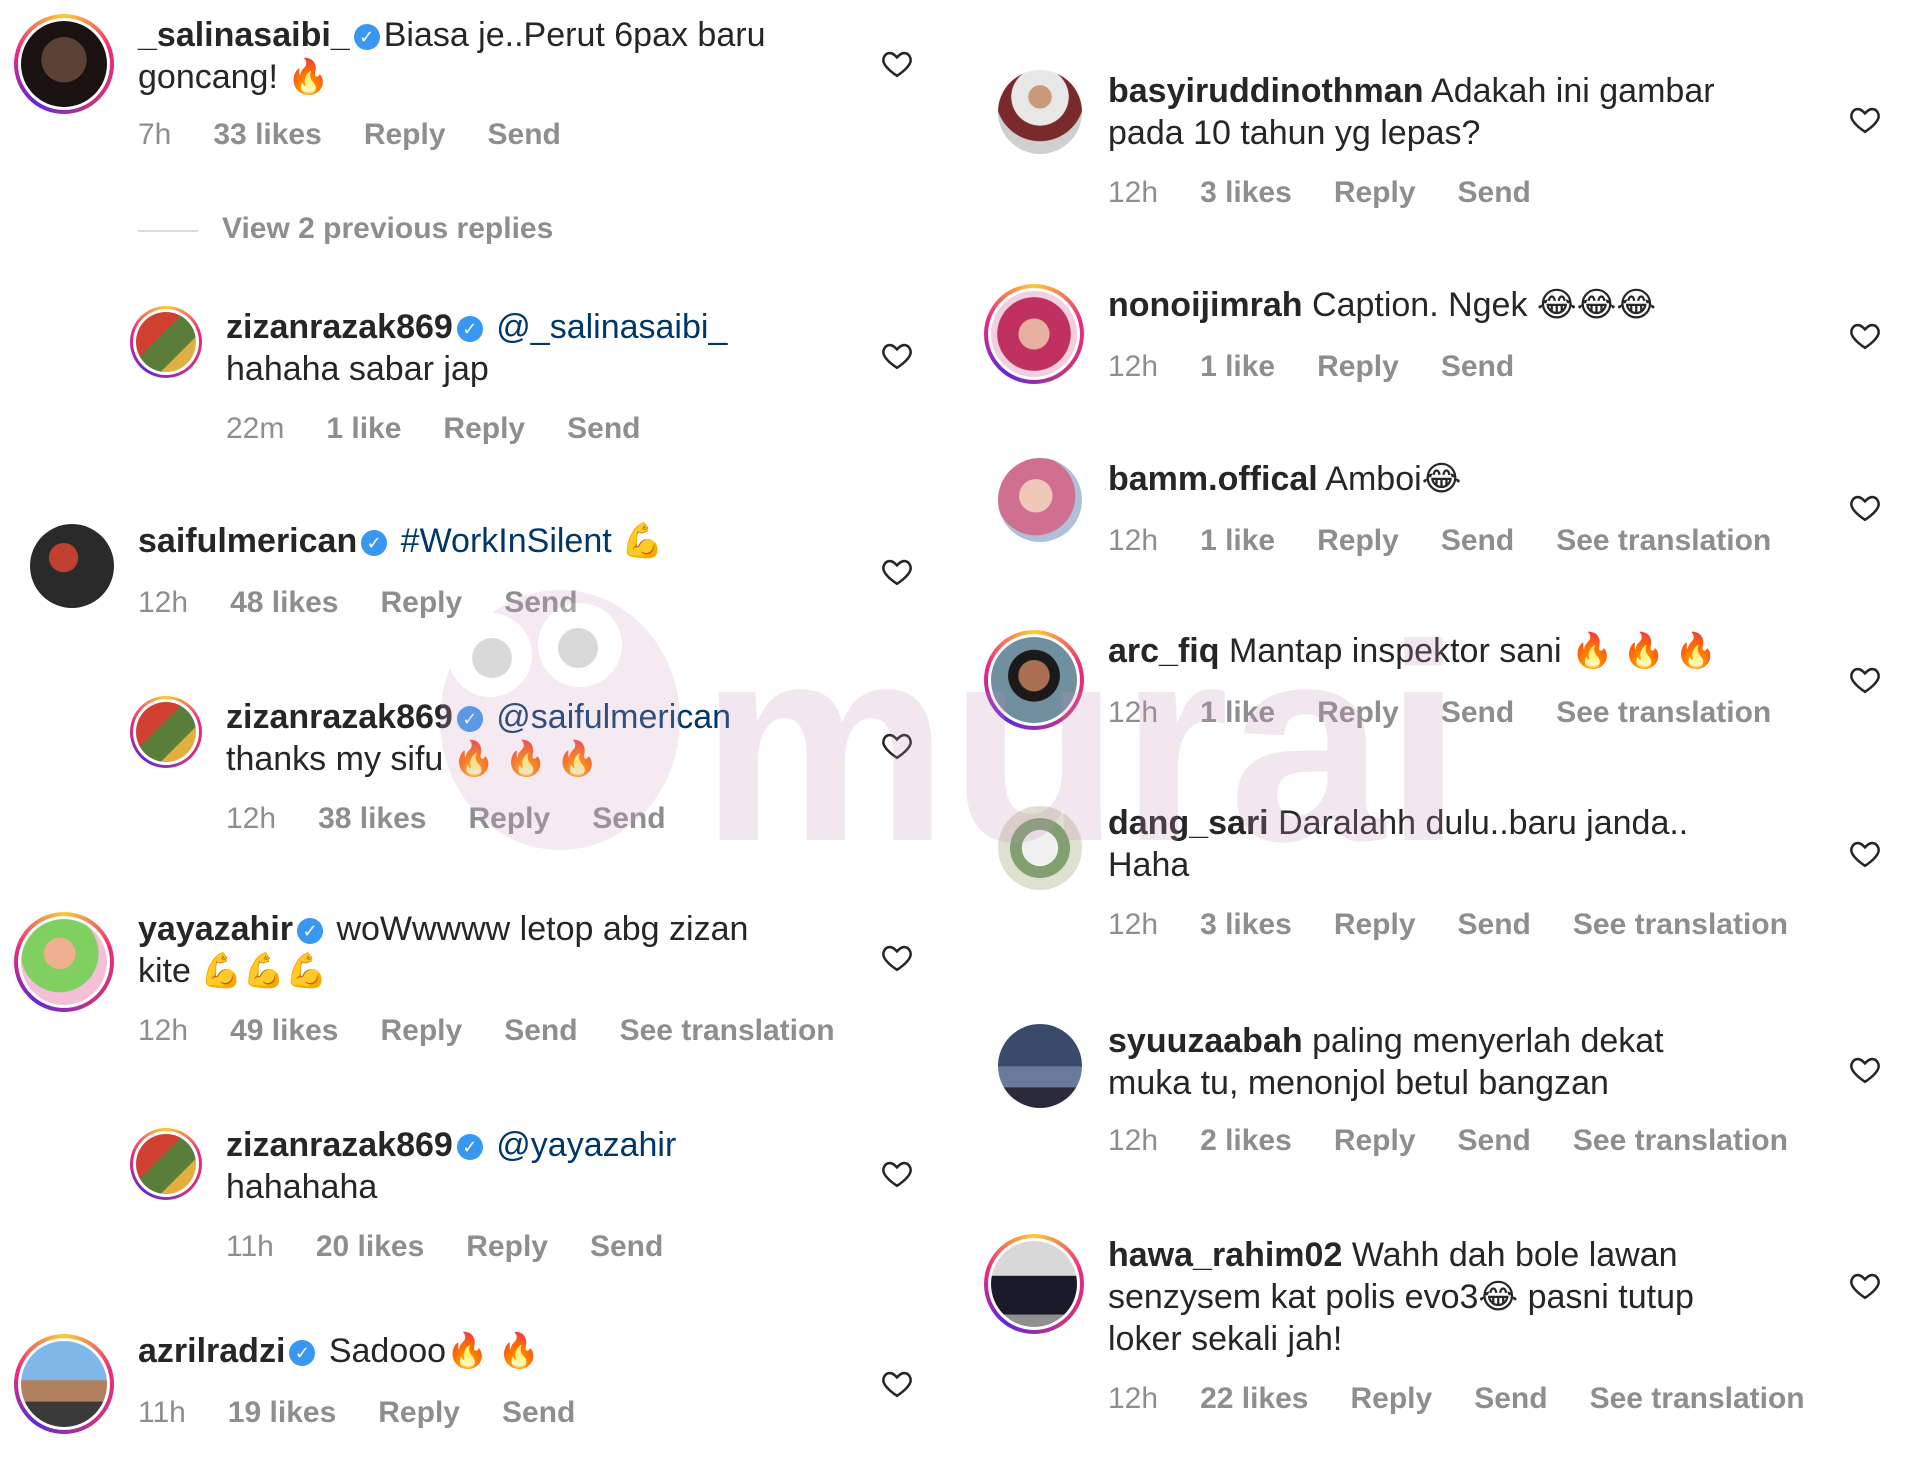 The height and width of the screenshot is (1465, 1920). Describe the element at coordinates (372, 818) in the screenshot. I see `likes-count: 38 likes` at that location.